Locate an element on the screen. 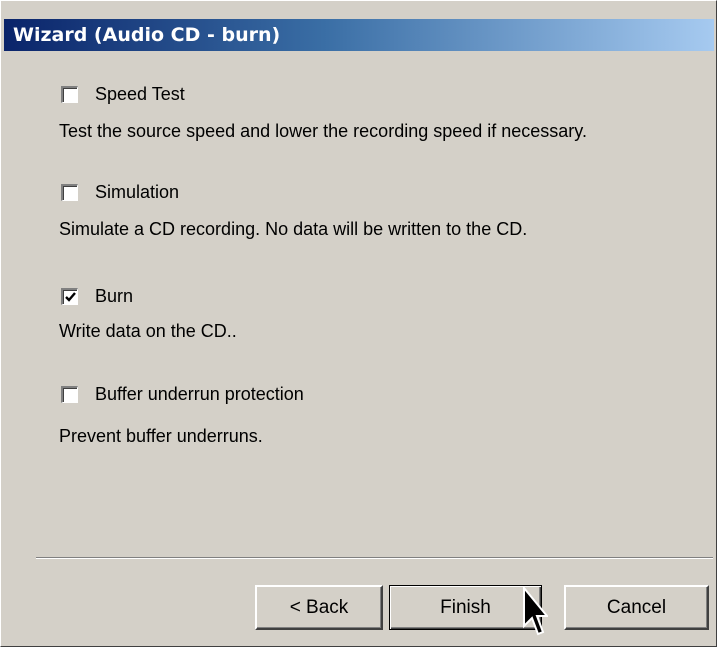  arrow-cursor-icon is located at coordinates (535, 611).